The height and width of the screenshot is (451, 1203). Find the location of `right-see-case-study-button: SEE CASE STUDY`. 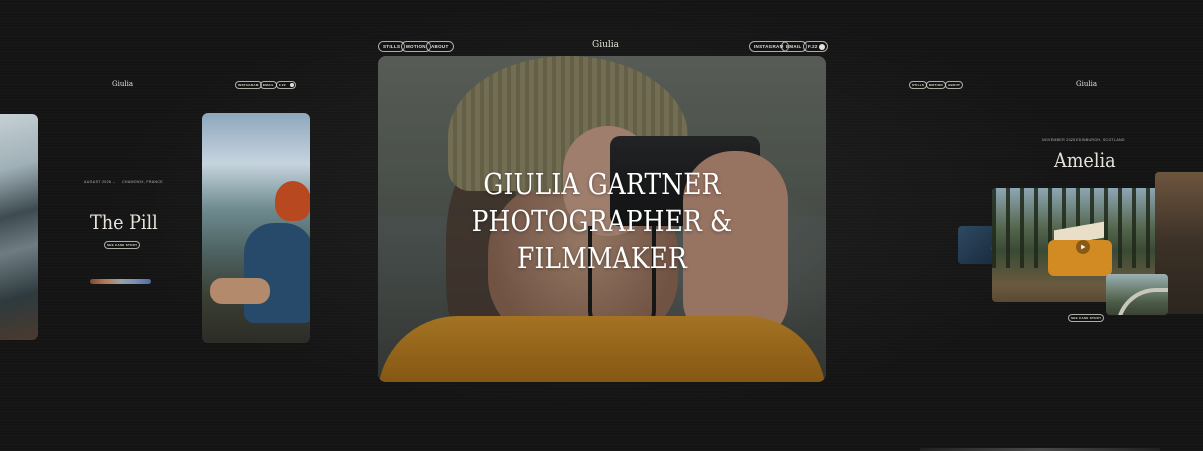

right-see-case-study-button: SEE CASE STUDY is located at coordinates (1086, 318).